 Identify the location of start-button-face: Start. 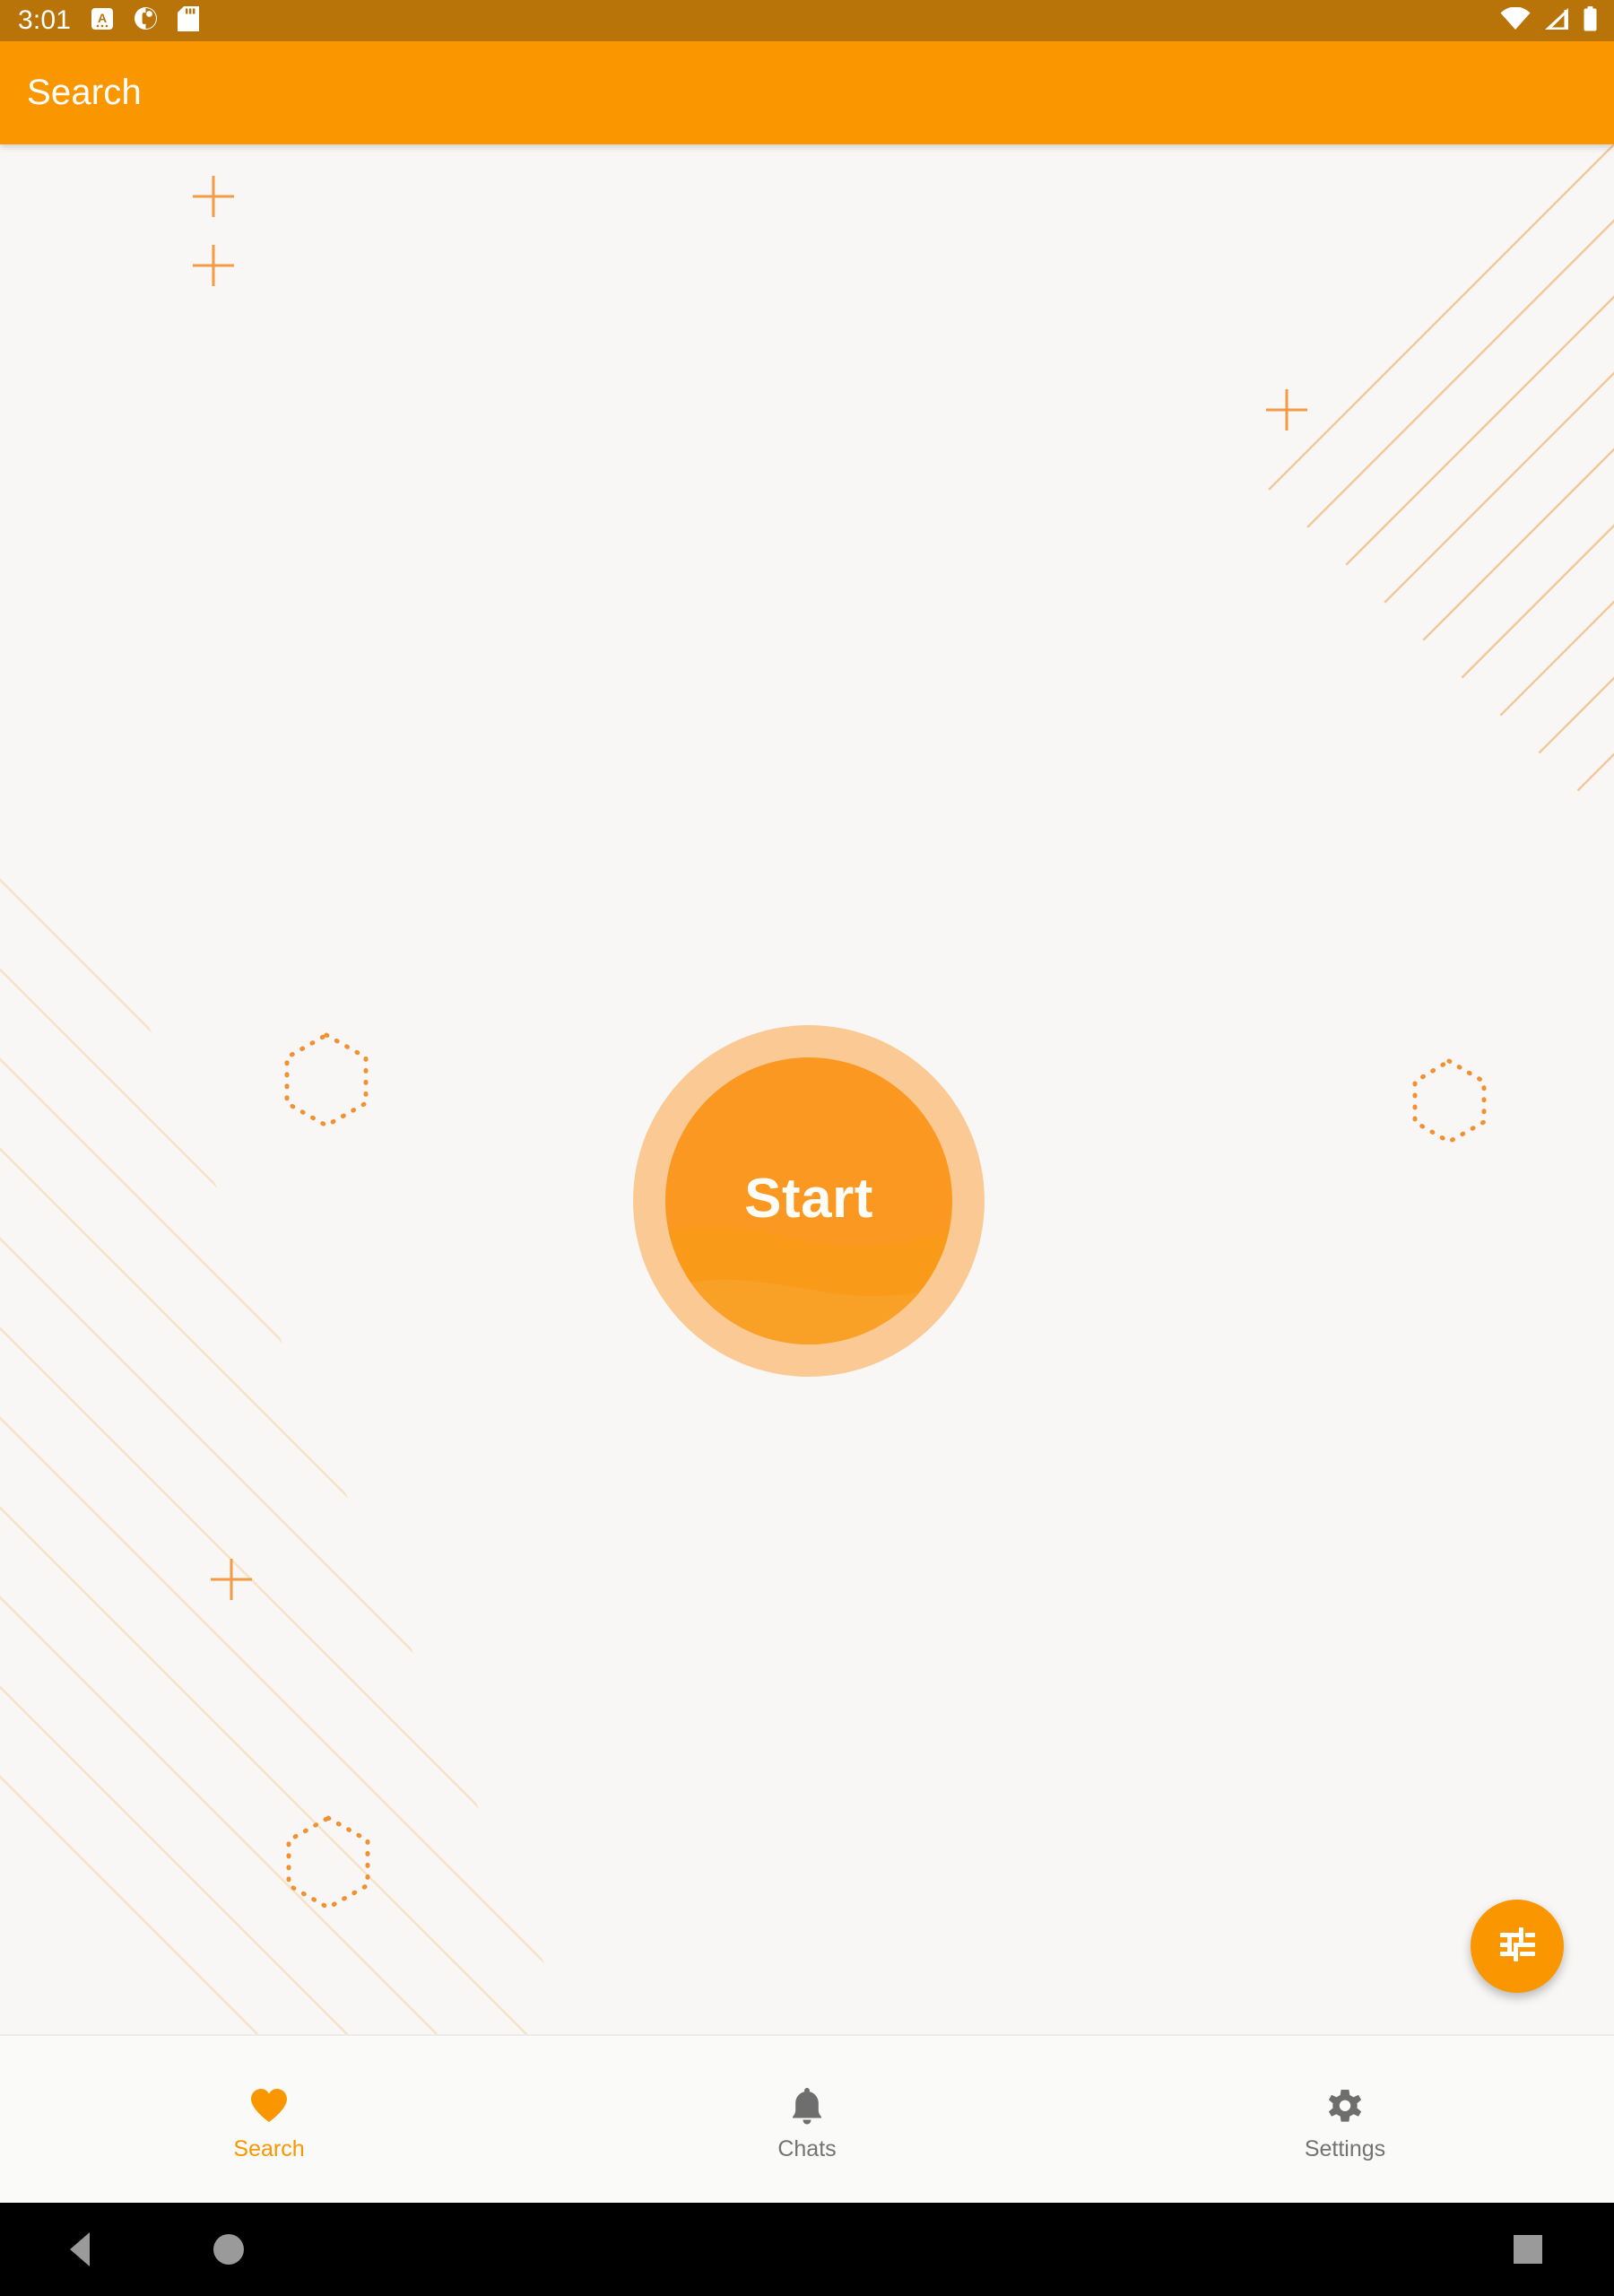
(808, 1200).